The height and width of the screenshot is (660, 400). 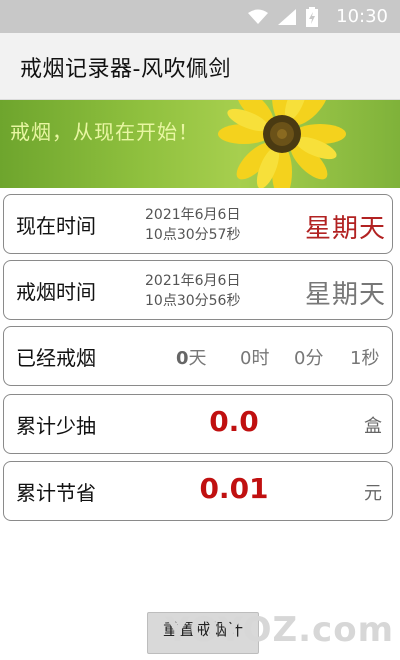 I want to click on quit-clock: 10点30分56秒, so click(x=193, y=301).